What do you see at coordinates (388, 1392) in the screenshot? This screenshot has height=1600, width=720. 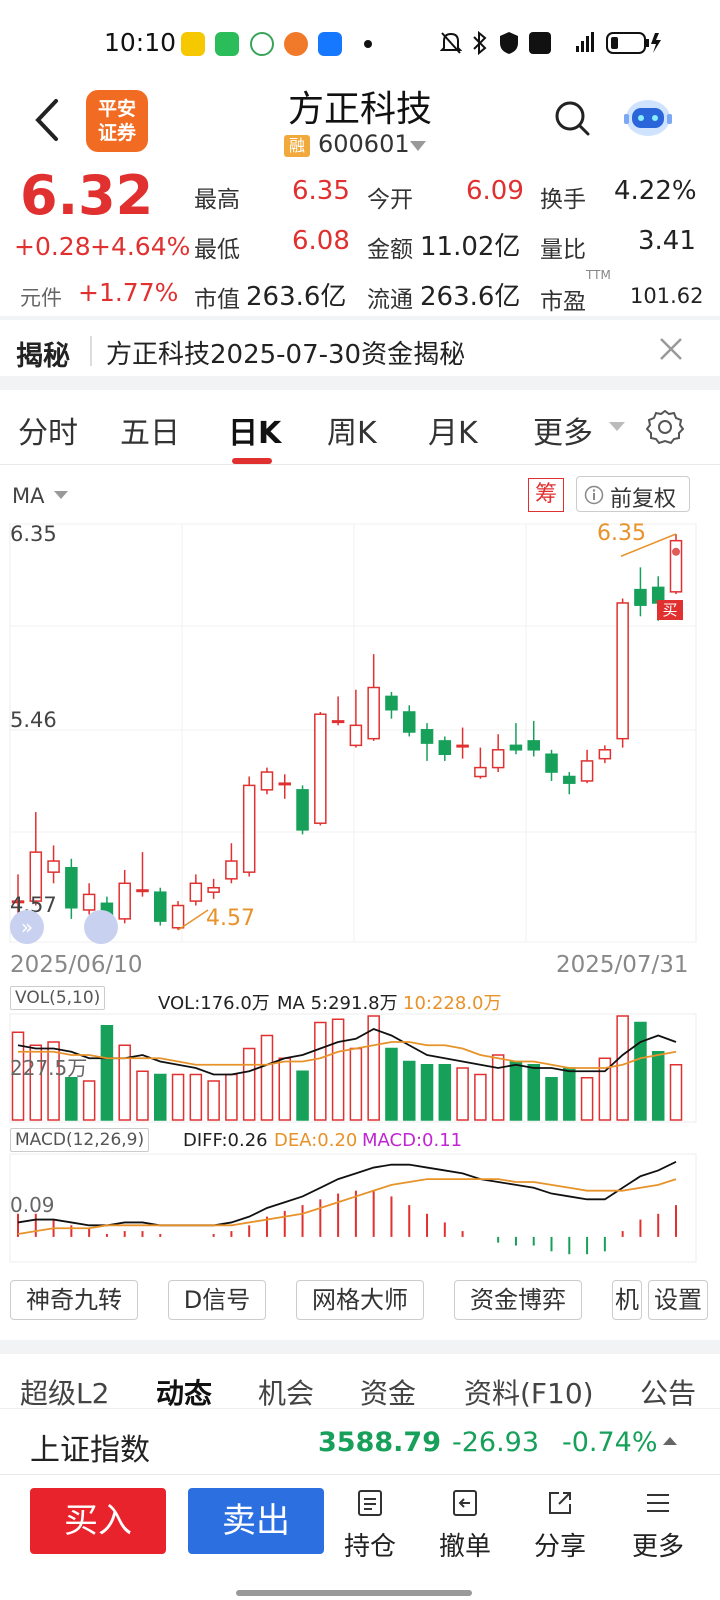 I see `tab-capital: 资金` at bounding box center [388, 1392].